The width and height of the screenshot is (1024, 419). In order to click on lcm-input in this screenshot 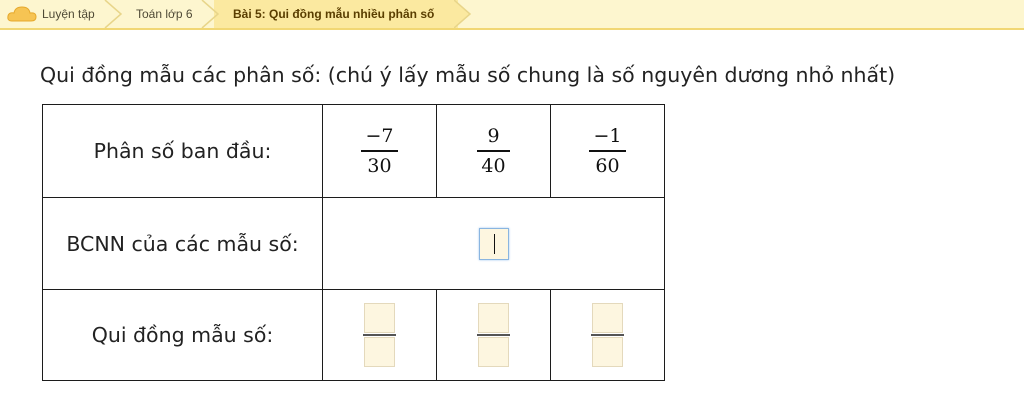, I will do `click(493, 243)`.